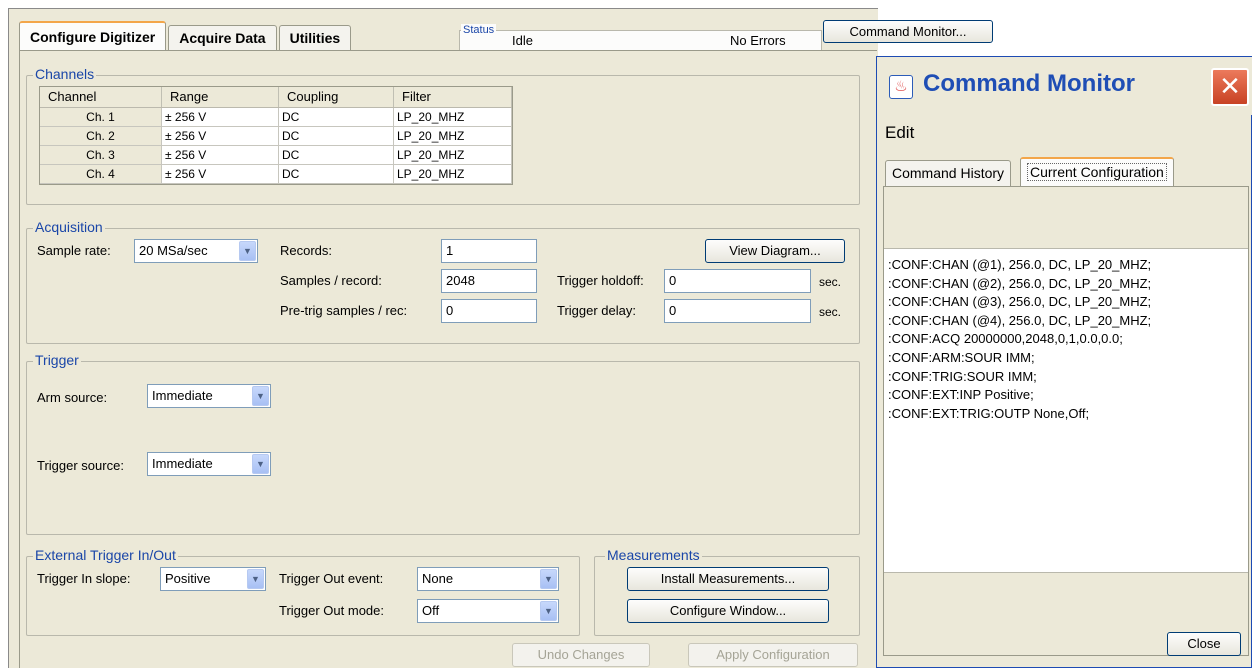  What do you see at coordinates (1020, 302) in the screenshot?
I see `config-line: :CONF:CHAN (@3), 256.0, DC, LP_20_MHZ;` at bounding box center [1020, 302].